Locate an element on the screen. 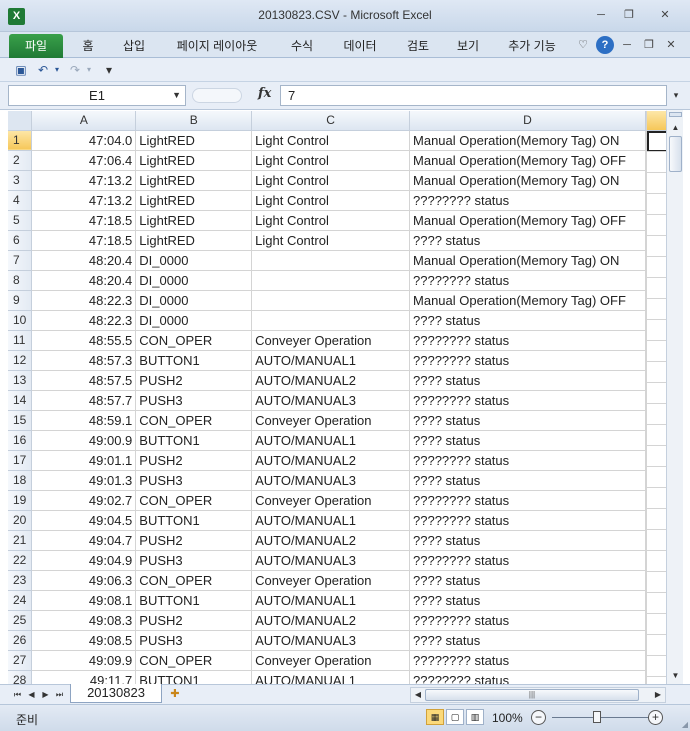  row-header: 5 is located at coordinates (20, 220).